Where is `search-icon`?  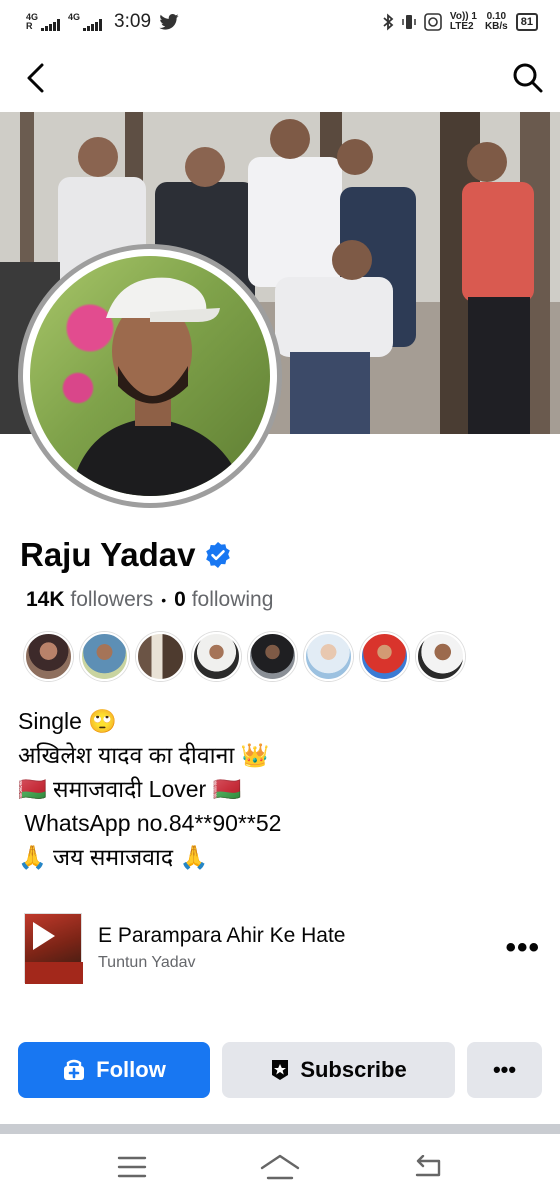
search-icon is located at coordinates (528, 78).